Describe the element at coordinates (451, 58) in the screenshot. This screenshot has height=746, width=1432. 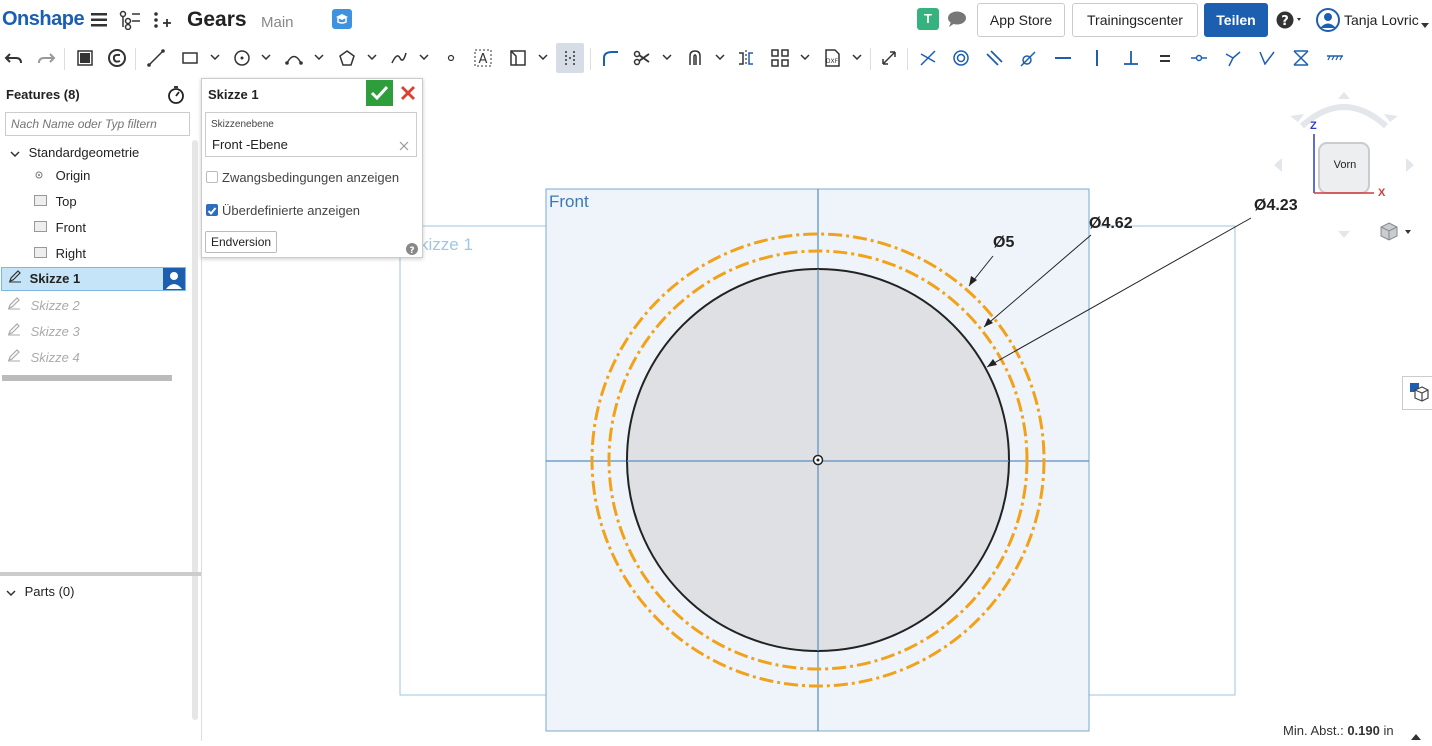
I see `point-icon` at that location.